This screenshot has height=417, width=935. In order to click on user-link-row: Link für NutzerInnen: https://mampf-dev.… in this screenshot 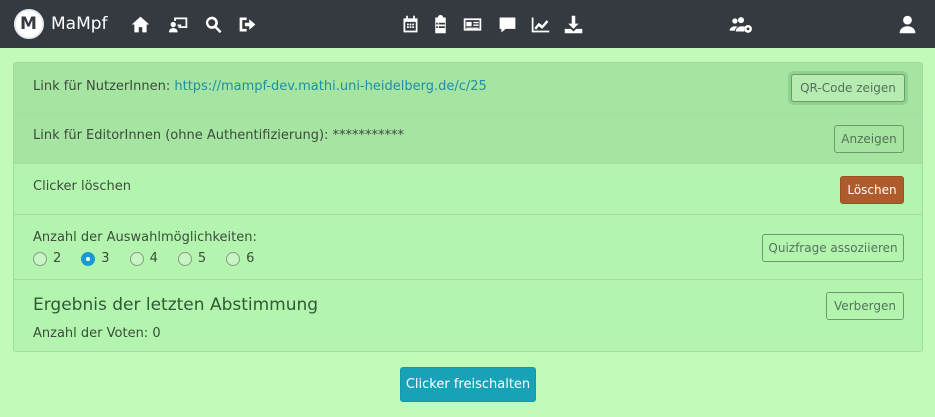, I will do `click(468, 88)`.